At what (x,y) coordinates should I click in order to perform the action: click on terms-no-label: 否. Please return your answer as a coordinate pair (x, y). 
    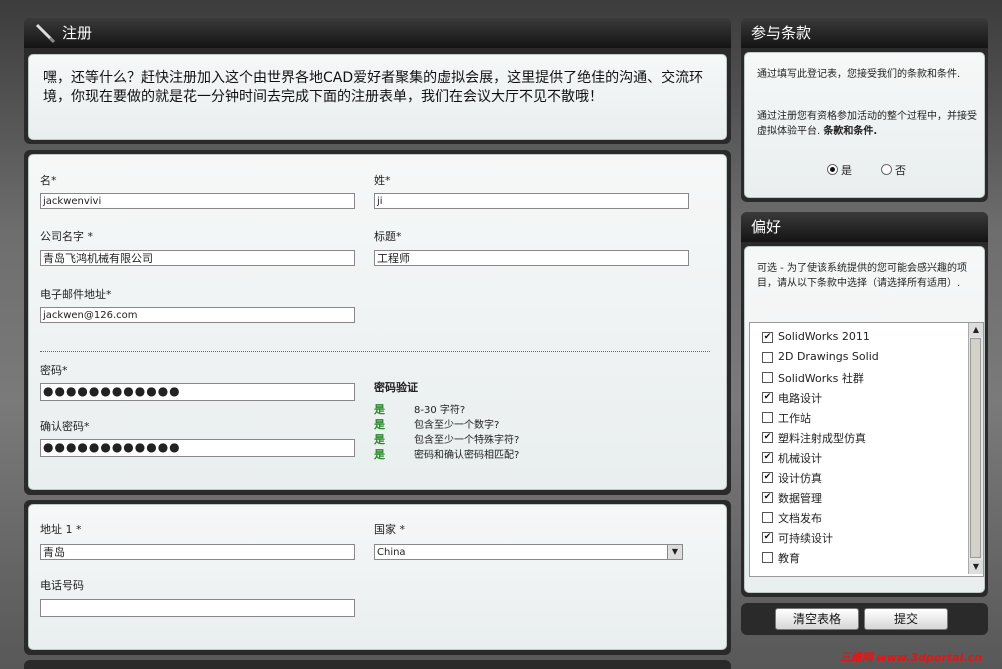
    Looking at the image, I should click on (900, 170).